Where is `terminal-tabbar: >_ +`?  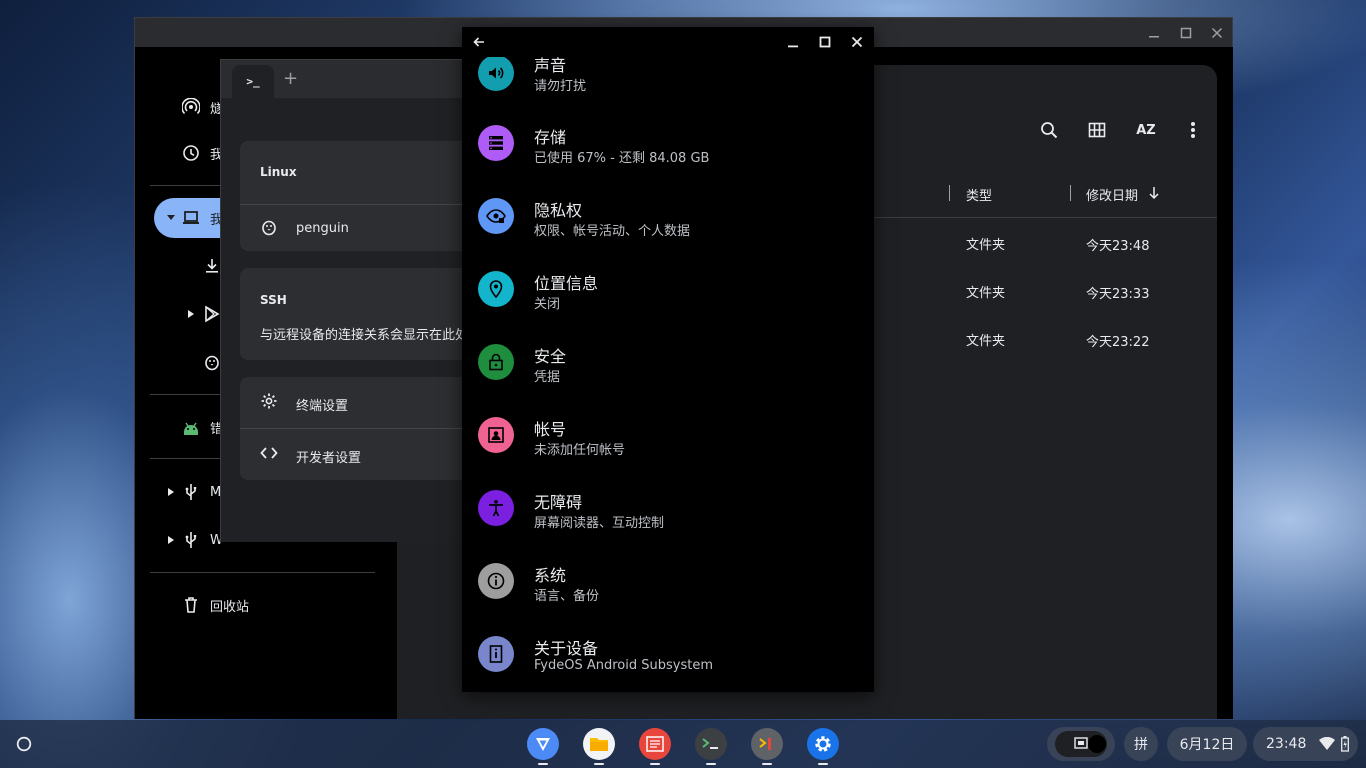
terminal-tabbar: >_ + is located at coordinates (343, 79).